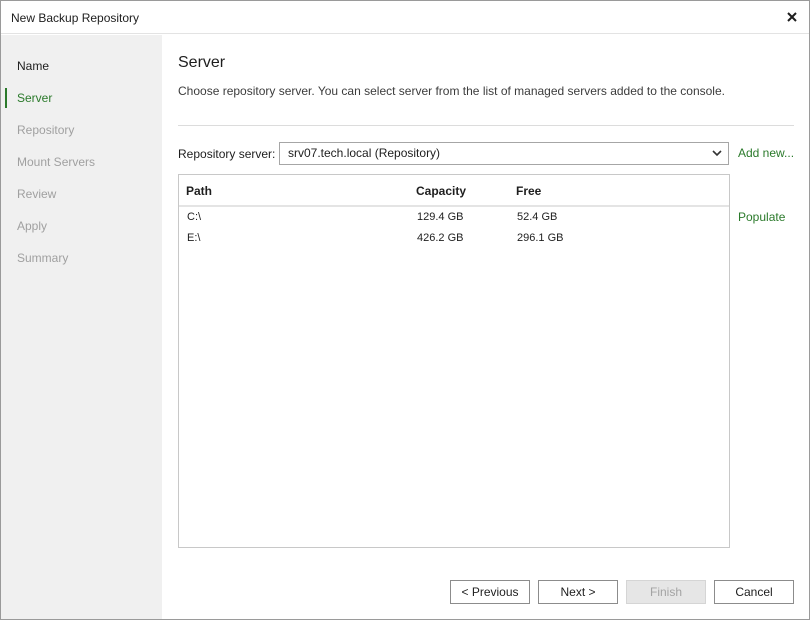 The image size is (810, 620). I want to click on close-icon, so click(792, 17).